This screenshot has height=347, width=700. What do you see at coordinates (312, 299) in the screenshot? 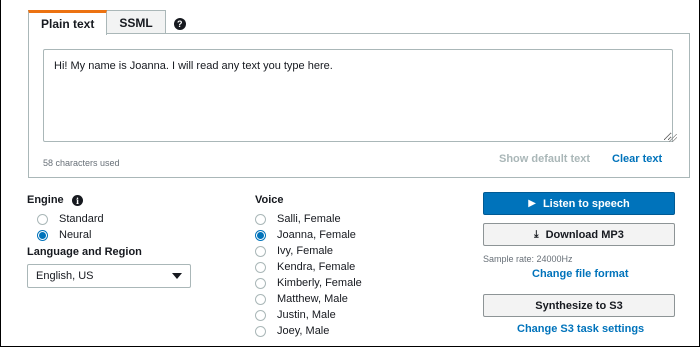
I see `voice-option-label: Matthew, Male` at bounding box center [312, 299].